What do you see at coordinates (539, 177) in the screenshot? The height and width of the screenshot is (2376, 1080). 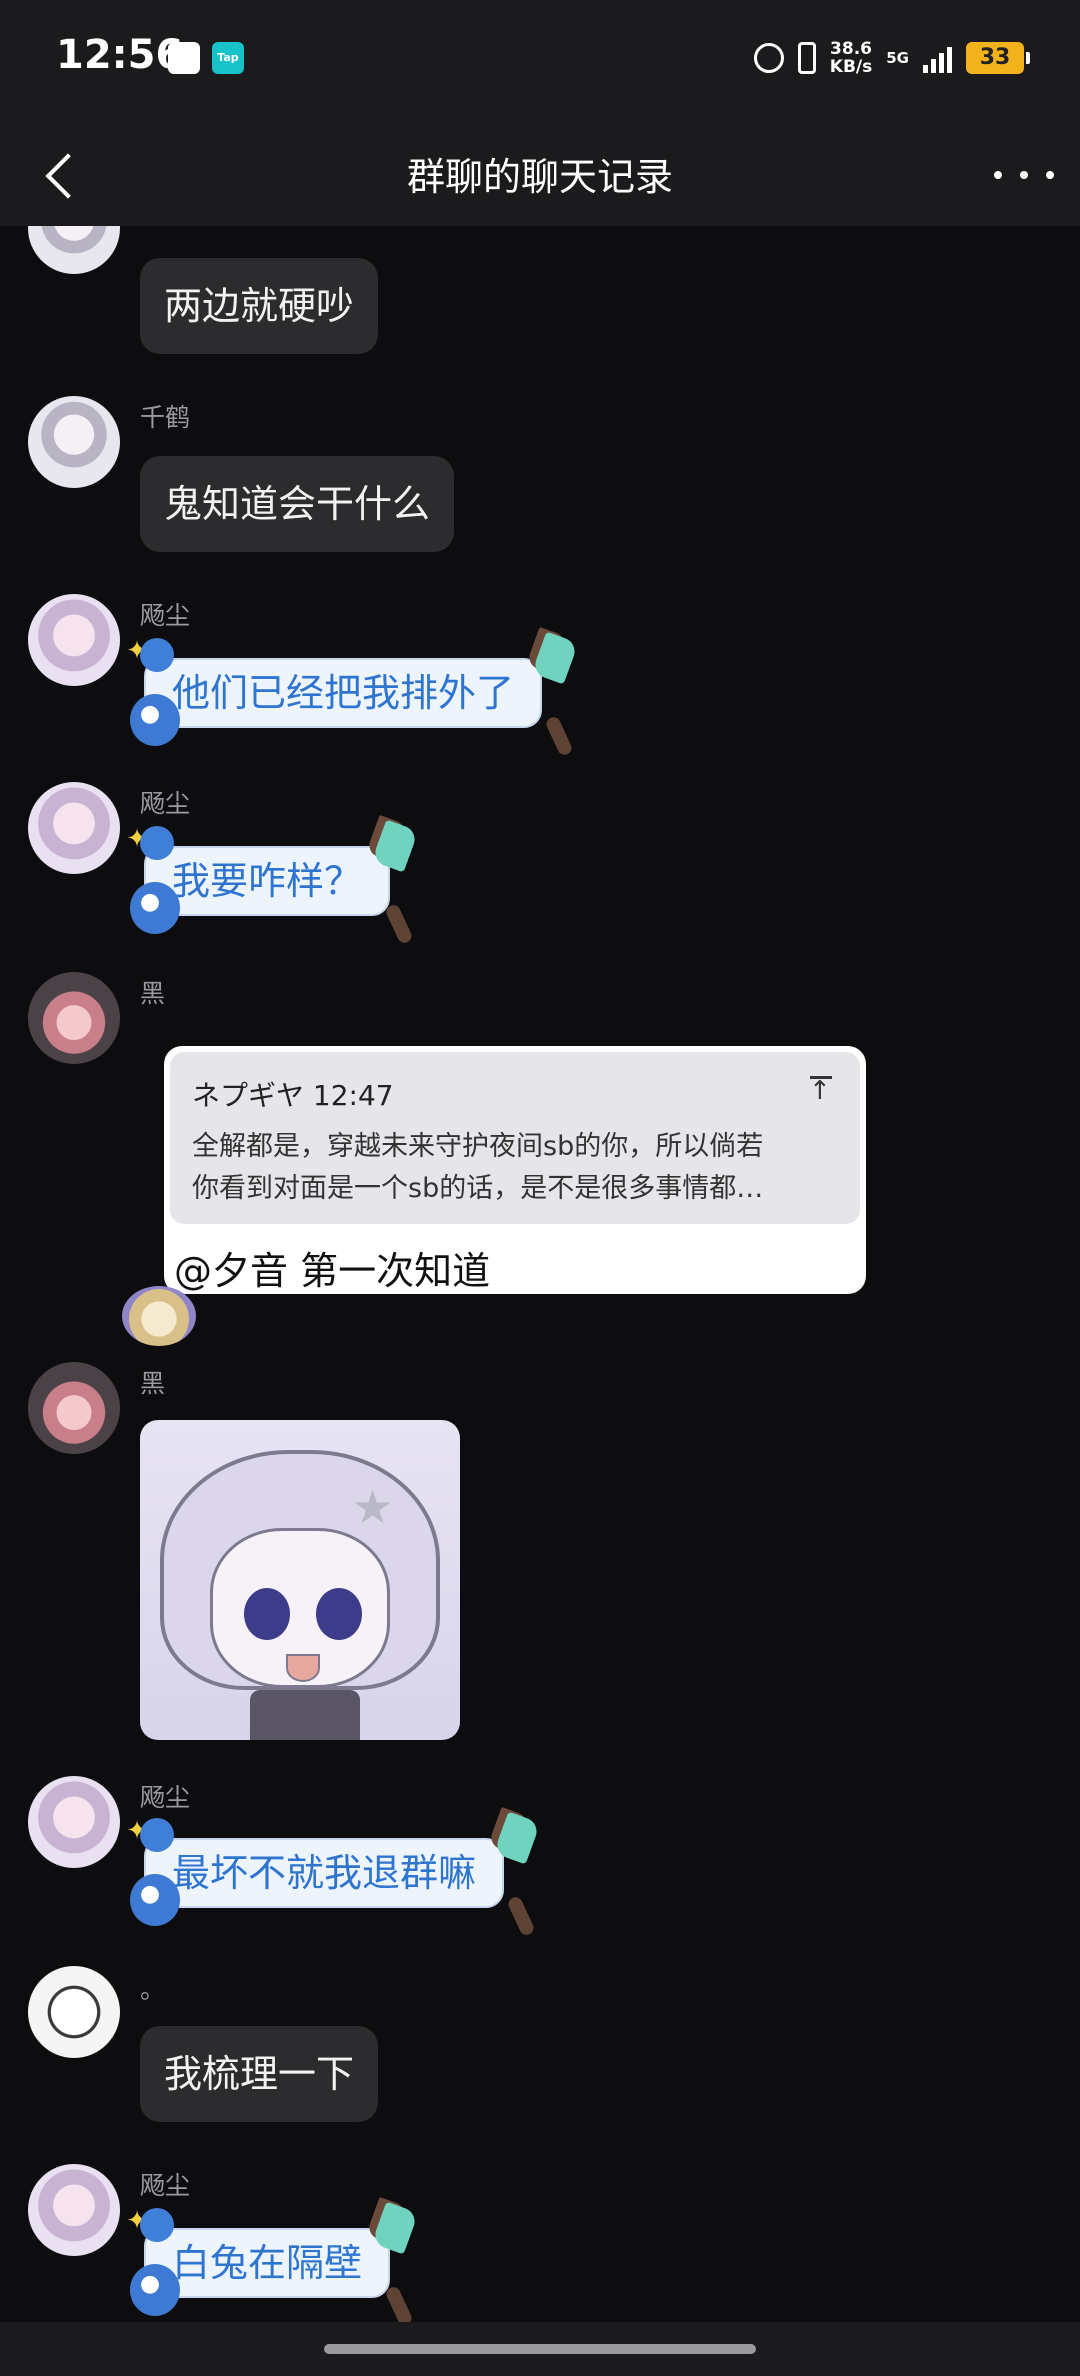 I see `page-title: 群聊的聊天记录` at bounding box center [539, 177].